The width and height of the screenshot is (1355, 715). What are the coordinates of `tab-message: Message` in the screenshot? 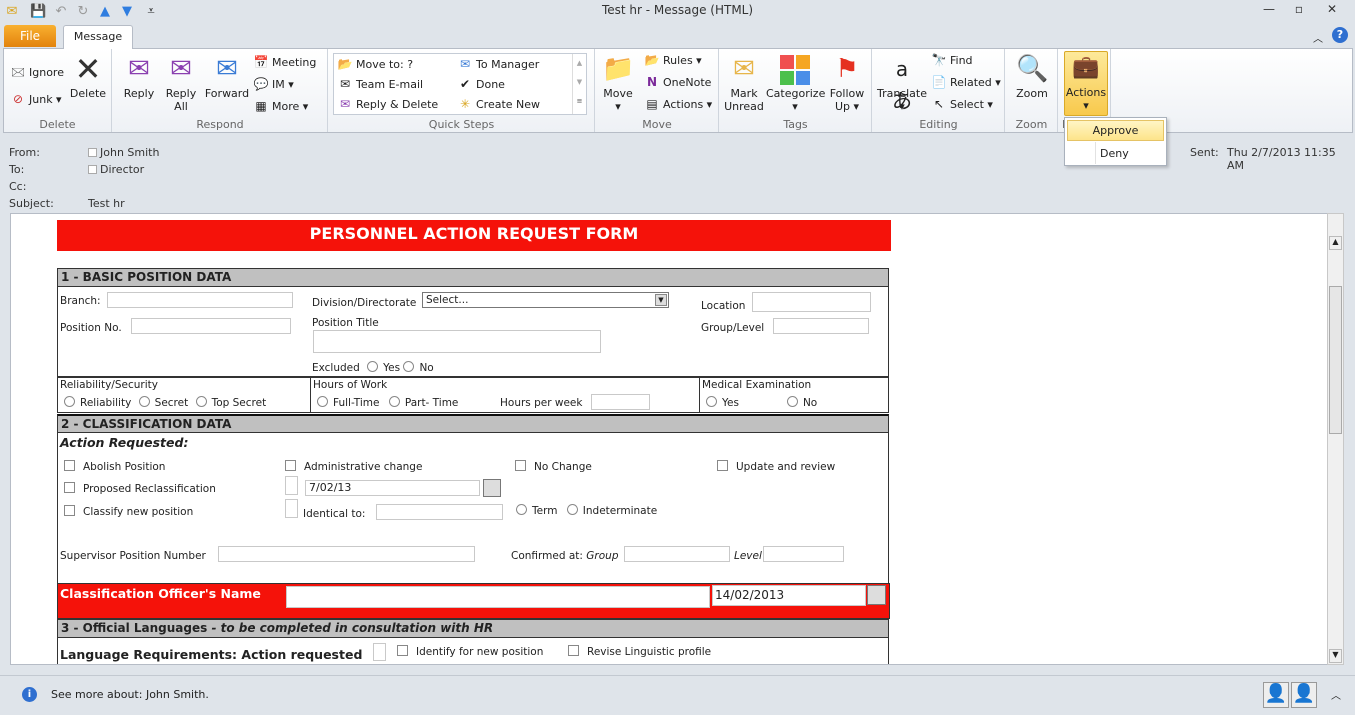 It's located at (98, 37).